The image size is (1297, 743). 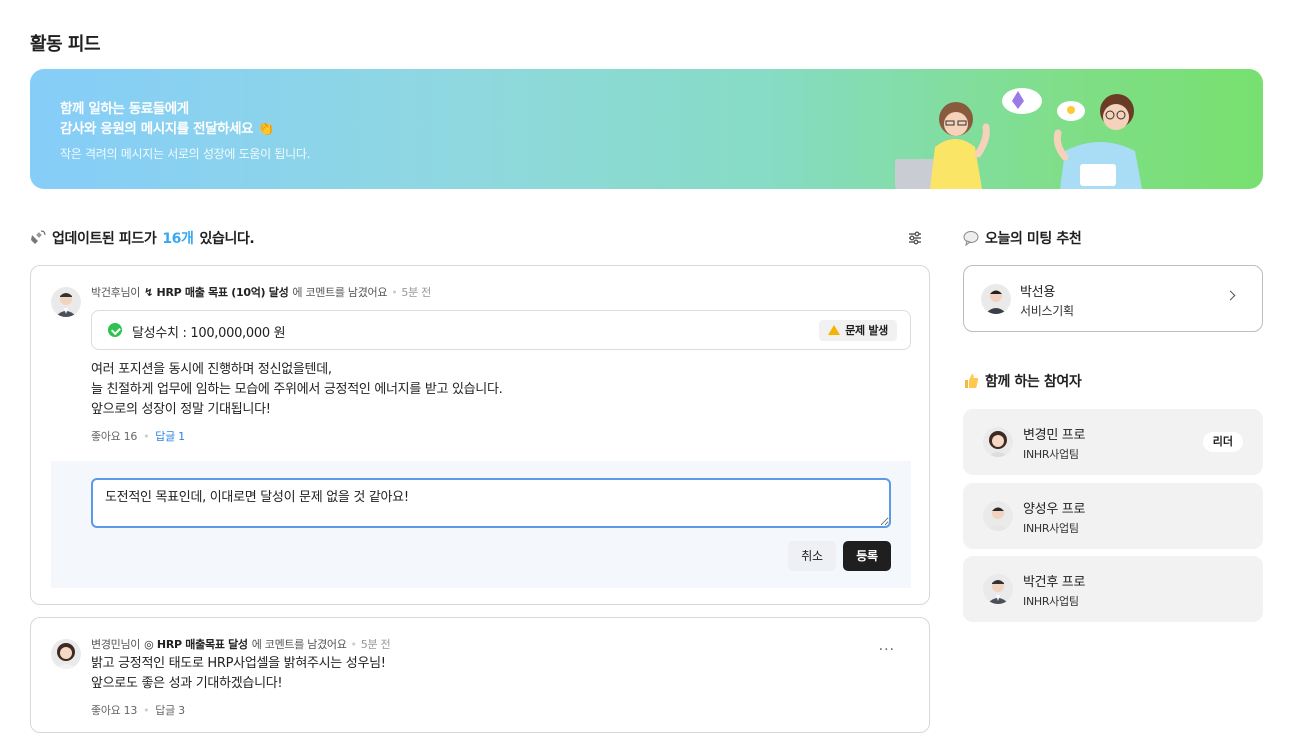 I want to click on check-circle-icon, so click(x=115, y=330).